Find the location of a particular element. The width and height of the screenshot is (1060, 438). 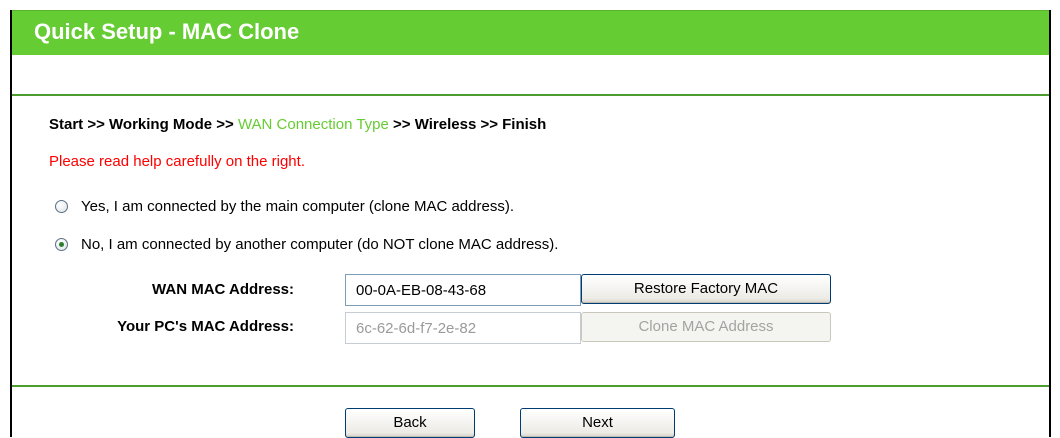

radio-clone-no is located at coordinates (61, 244).